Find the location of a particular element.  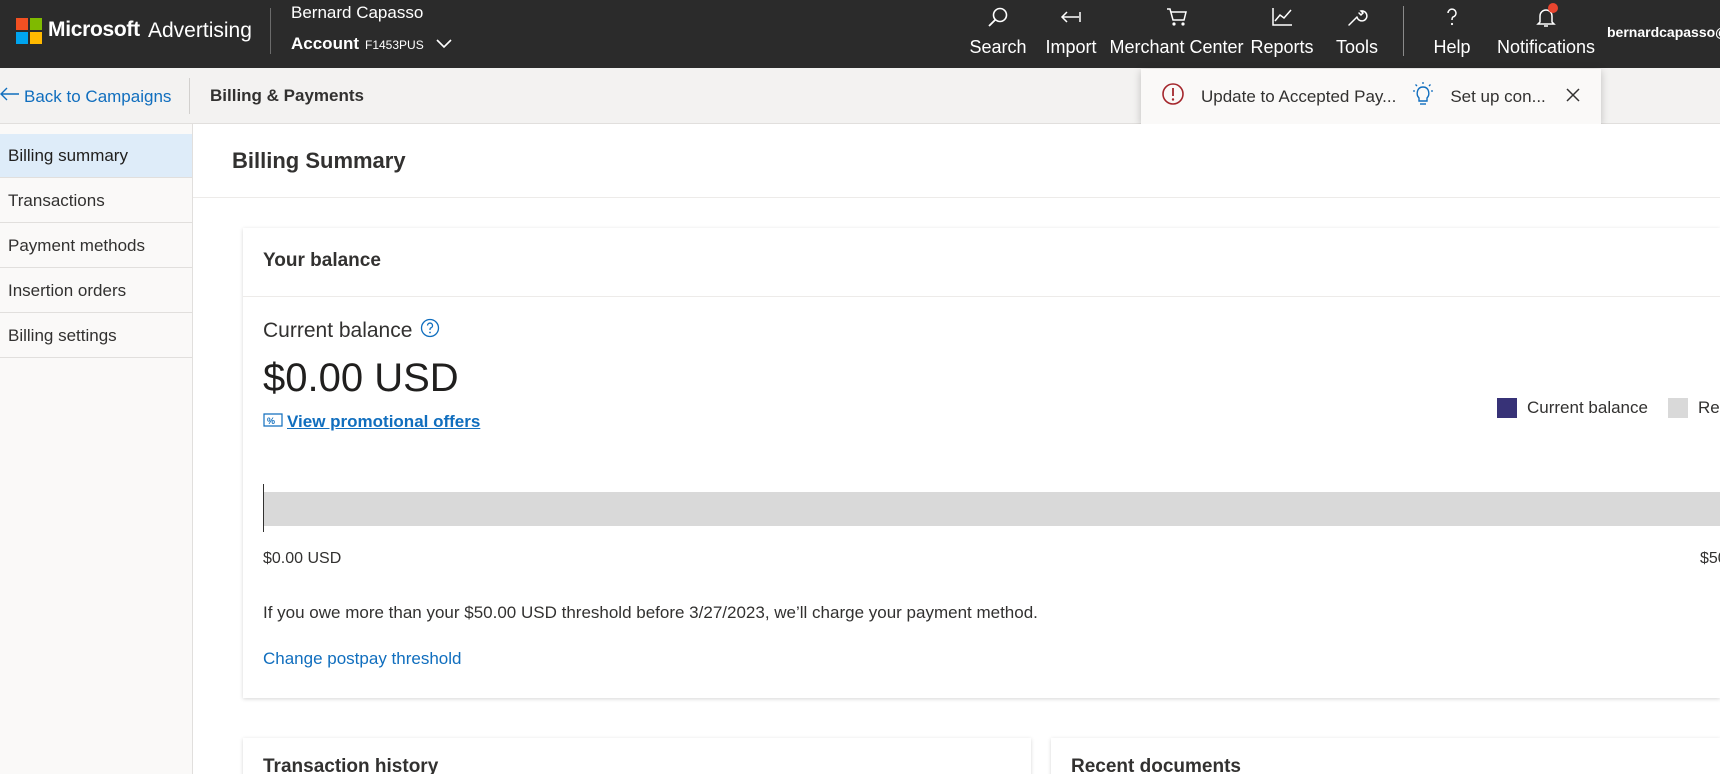

balance-legend: Current balance Remainin is located at coordinates (1608, 408).